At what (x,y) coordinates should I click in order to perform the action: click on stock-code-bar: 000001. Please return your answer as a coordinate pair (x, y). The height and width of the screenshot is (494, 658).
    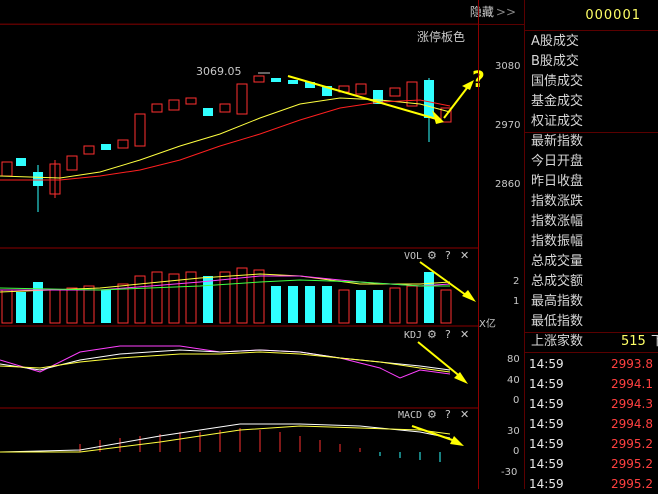
    Looking at the image, I should click on (591, 15).